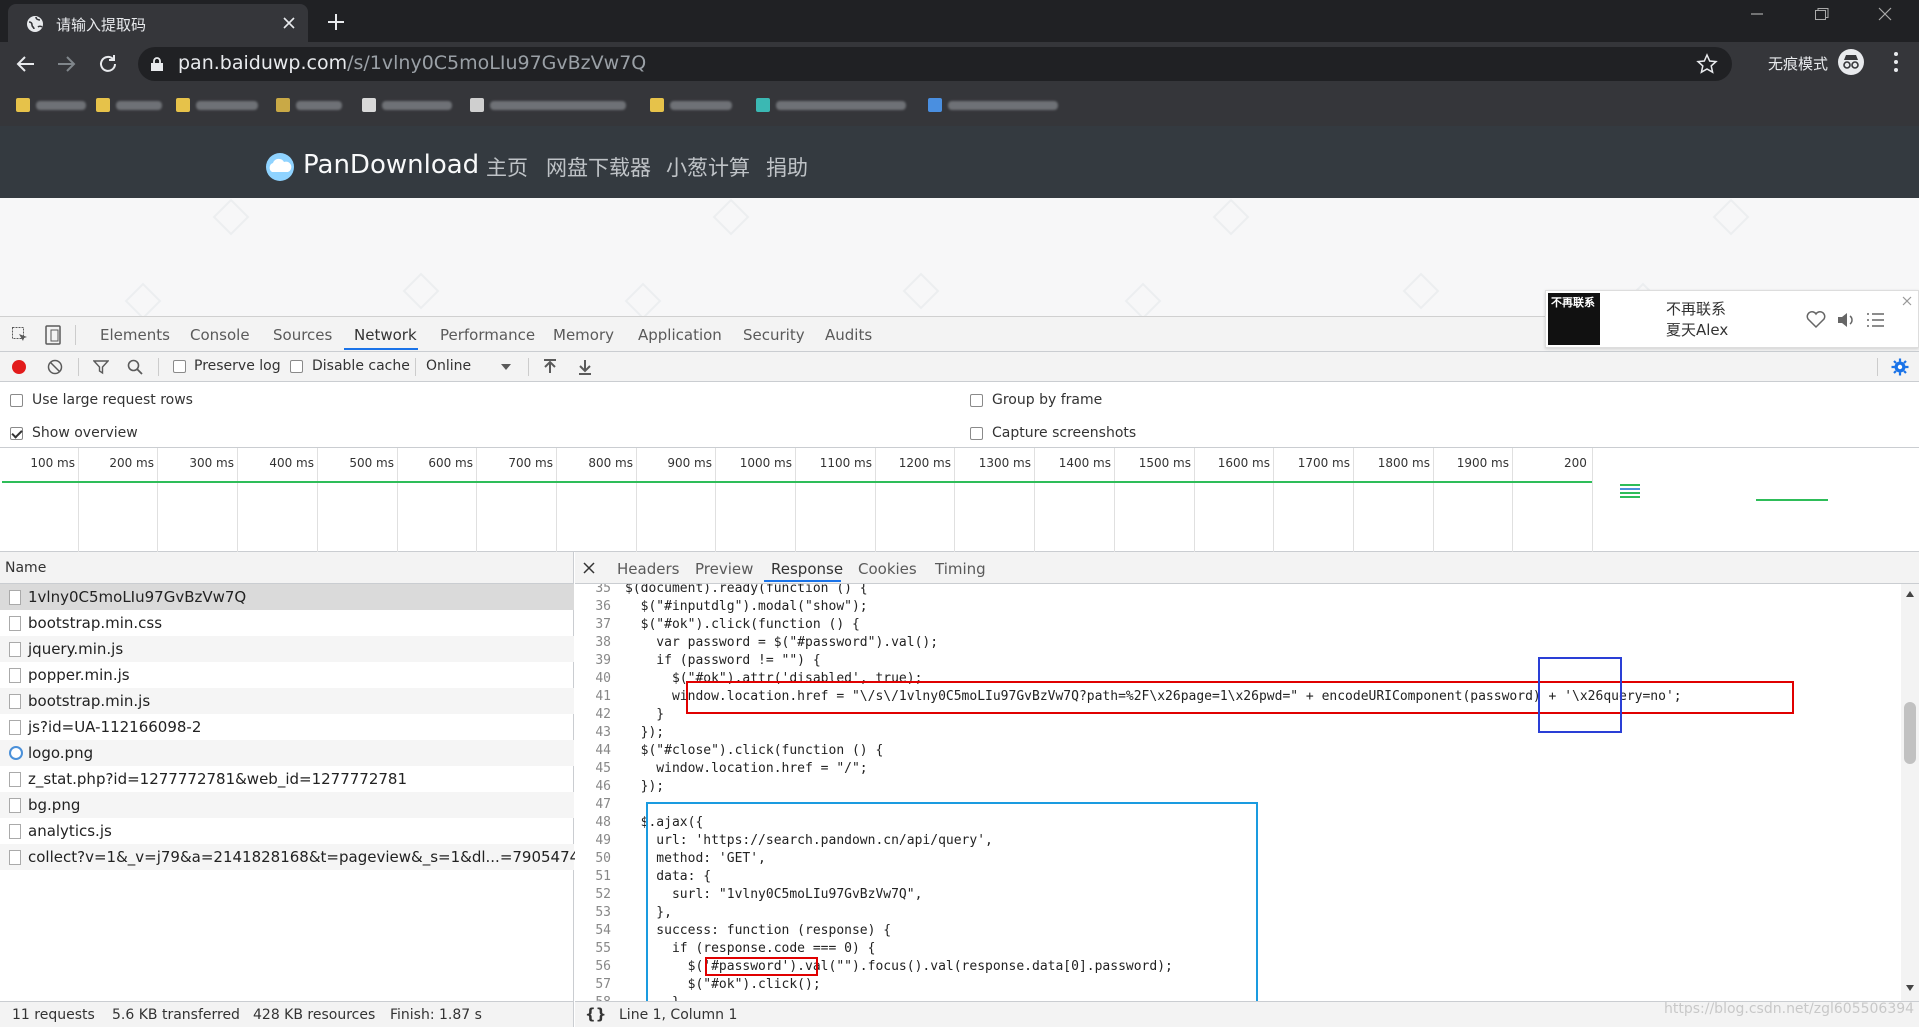  I want to click on disable-cache-checkbox, so click(296, 366).